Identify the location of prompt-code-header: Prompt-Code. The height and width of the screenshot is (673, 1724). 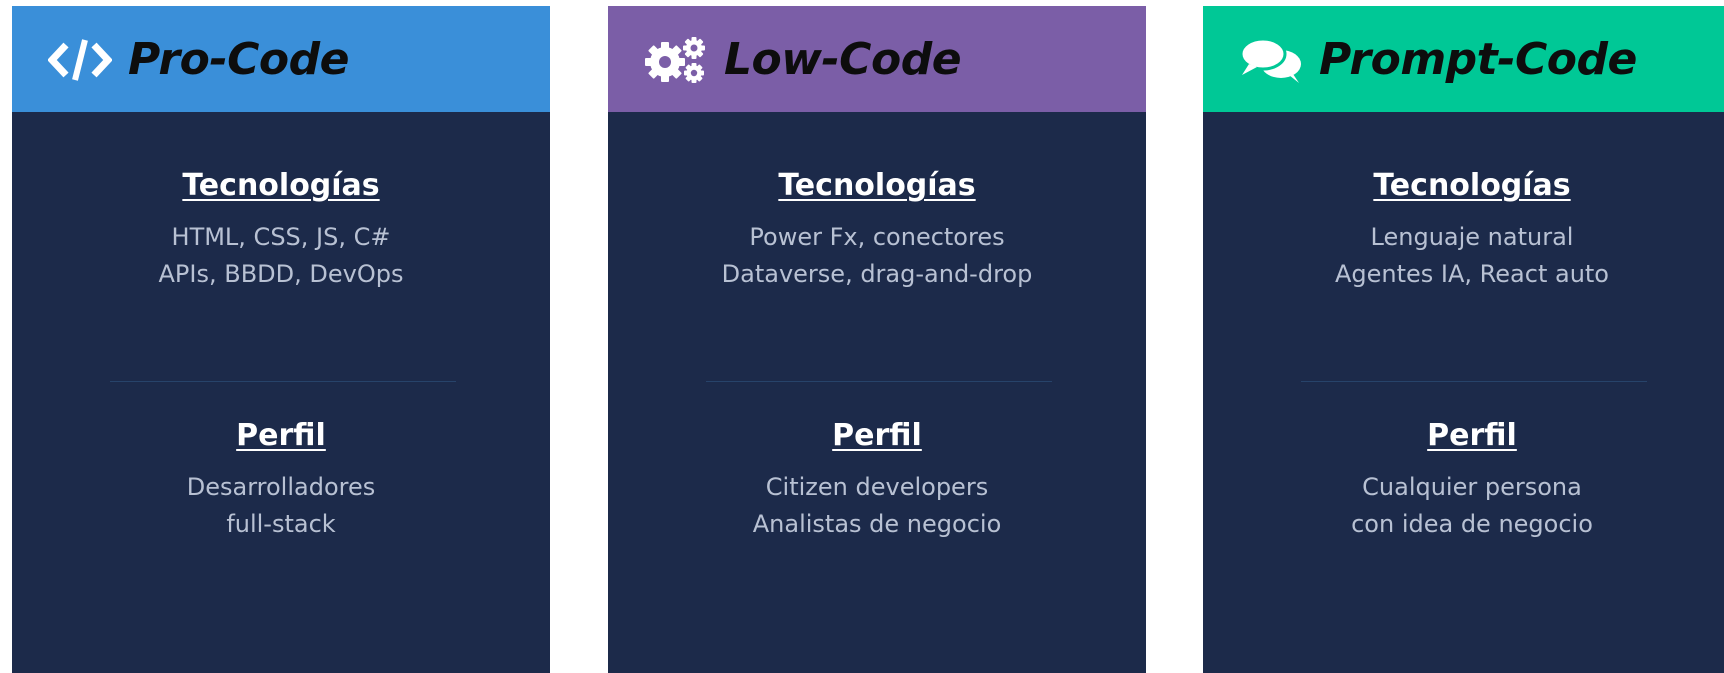
(1463, 59).